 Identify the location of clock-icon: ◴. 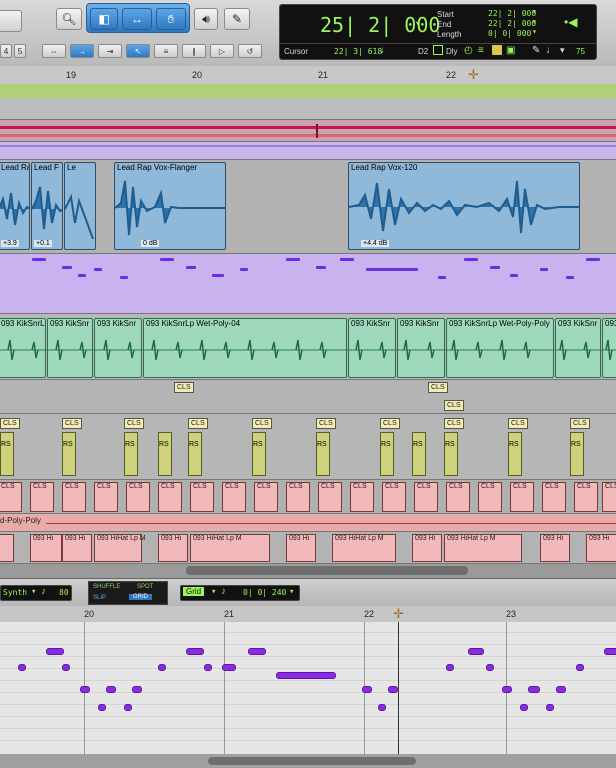
(468, 50).